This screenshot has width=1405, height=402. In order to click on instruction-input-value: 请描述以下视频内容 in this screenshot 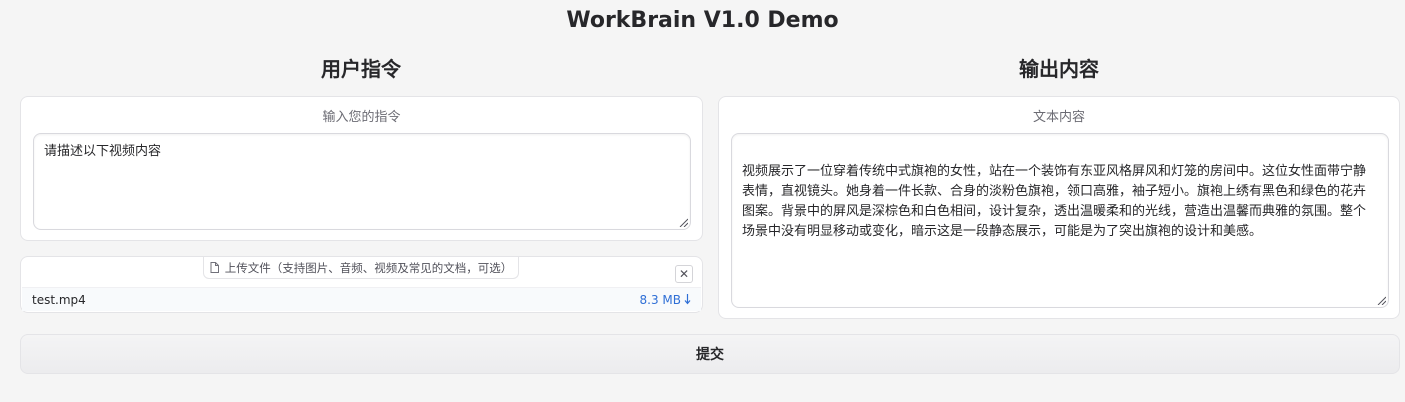, I will do `click(103, 151)`.